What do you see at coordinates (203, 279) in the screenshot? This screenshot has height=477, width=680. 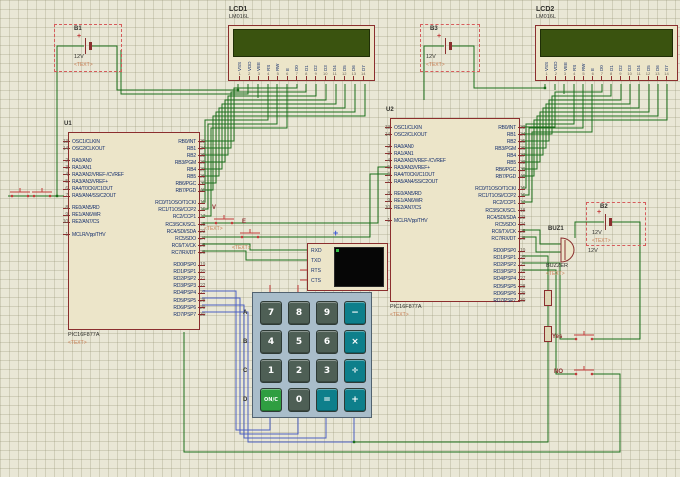 I see `pin-number: 21` at bounding box center [203, 279].